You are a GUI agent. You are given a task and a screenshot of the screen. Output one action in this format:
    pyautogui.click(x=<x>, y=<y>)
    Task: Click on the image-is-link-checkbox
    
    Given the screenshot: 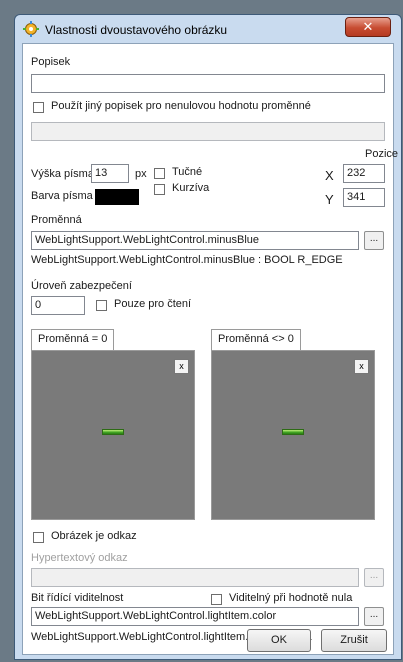 What is the action you would take?
    pyautogui.click(x=38, y=537)
    